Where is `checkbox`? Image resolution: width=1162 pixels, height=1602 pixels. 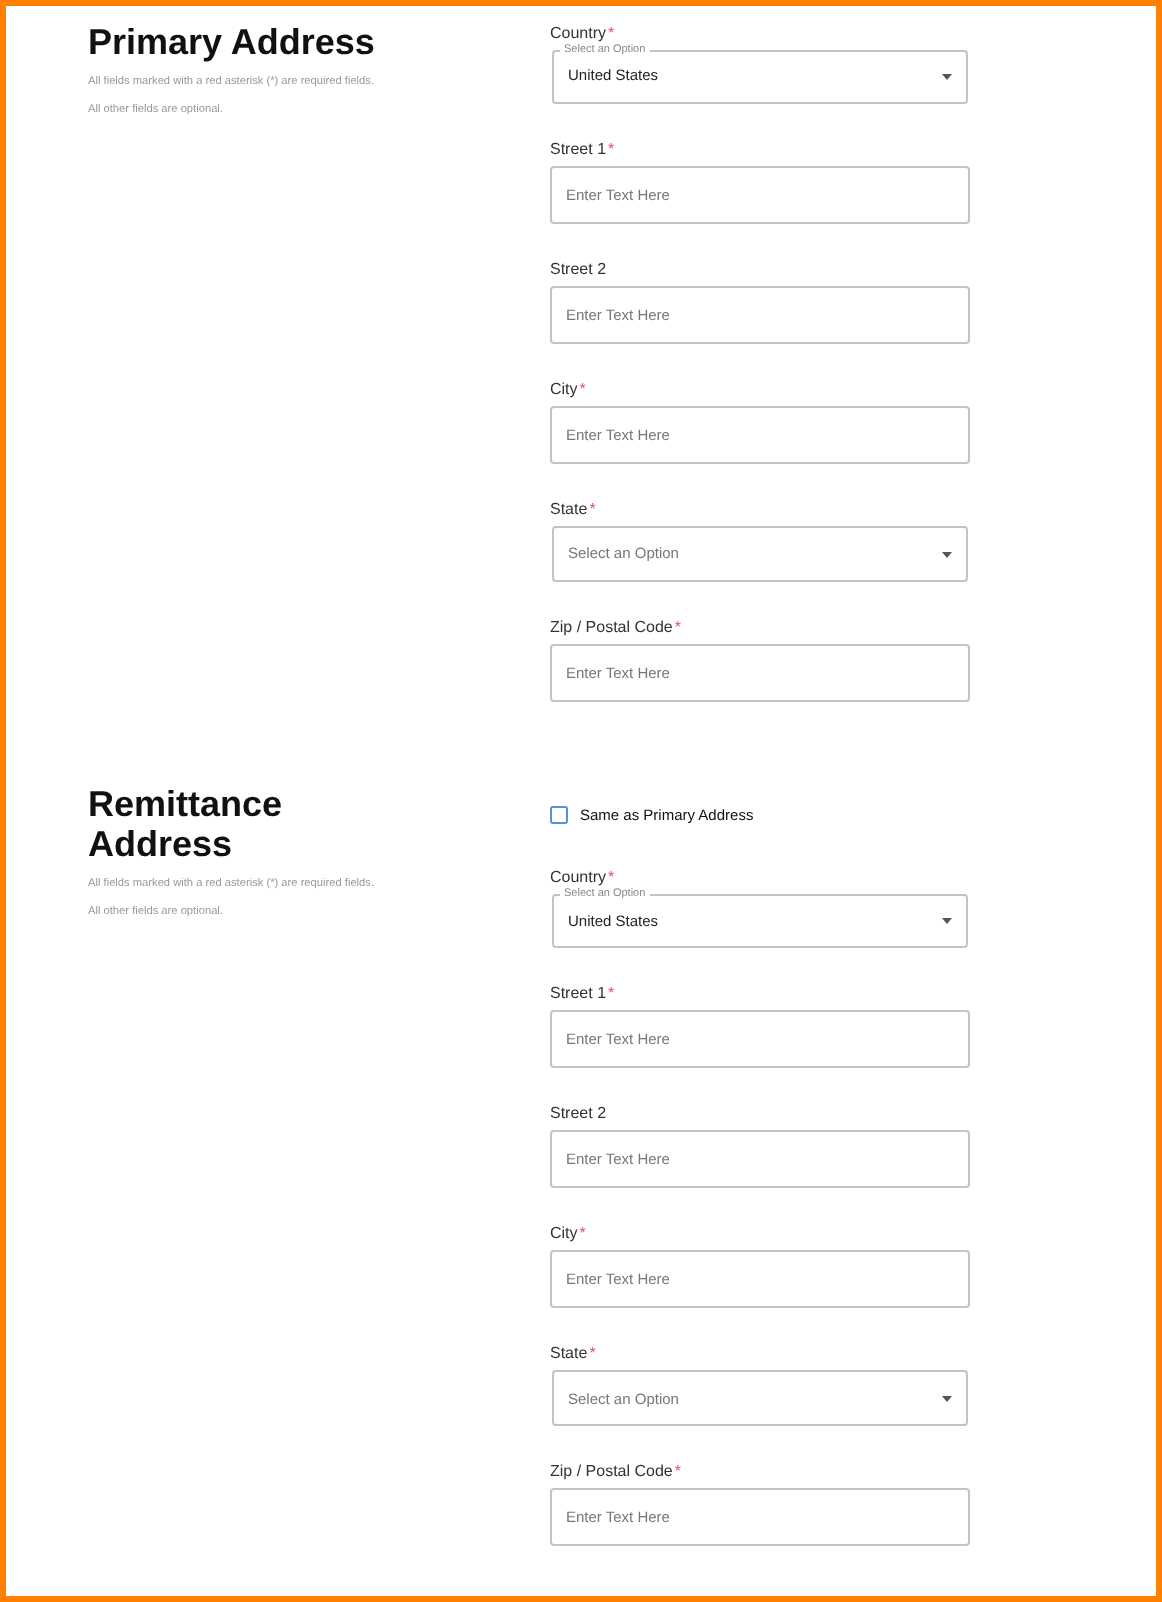
checkbox is located at coordinates (559, 815).